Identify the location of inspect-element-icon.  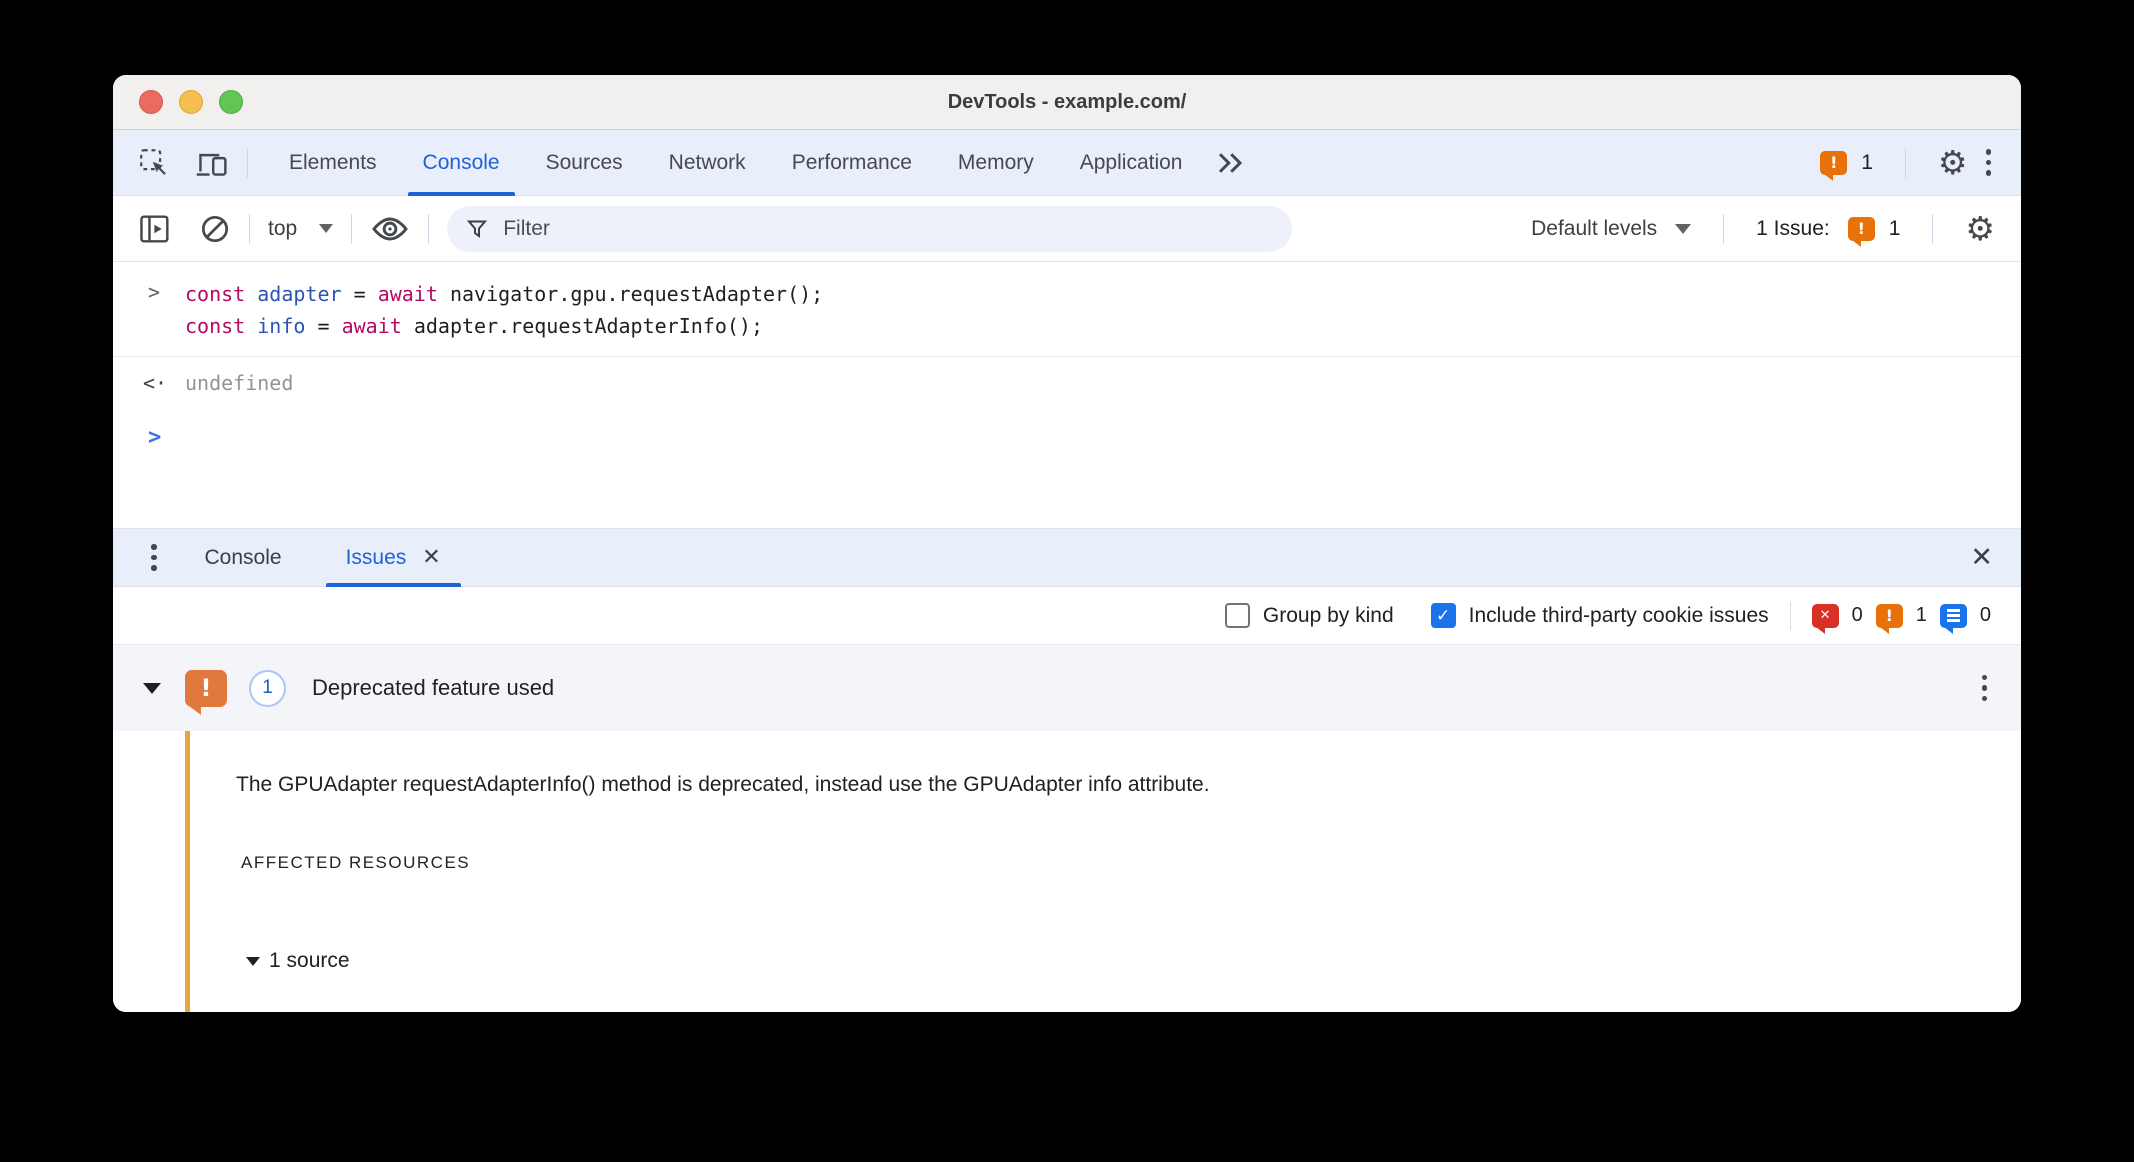
(154, 163).